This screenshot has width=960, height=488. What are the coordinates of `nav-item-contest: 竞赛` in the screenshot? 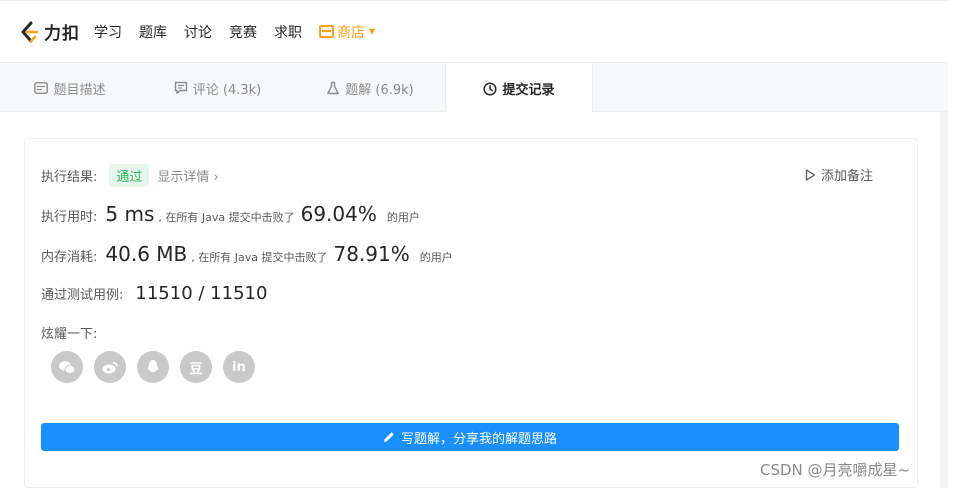 It's located at (243, 32).